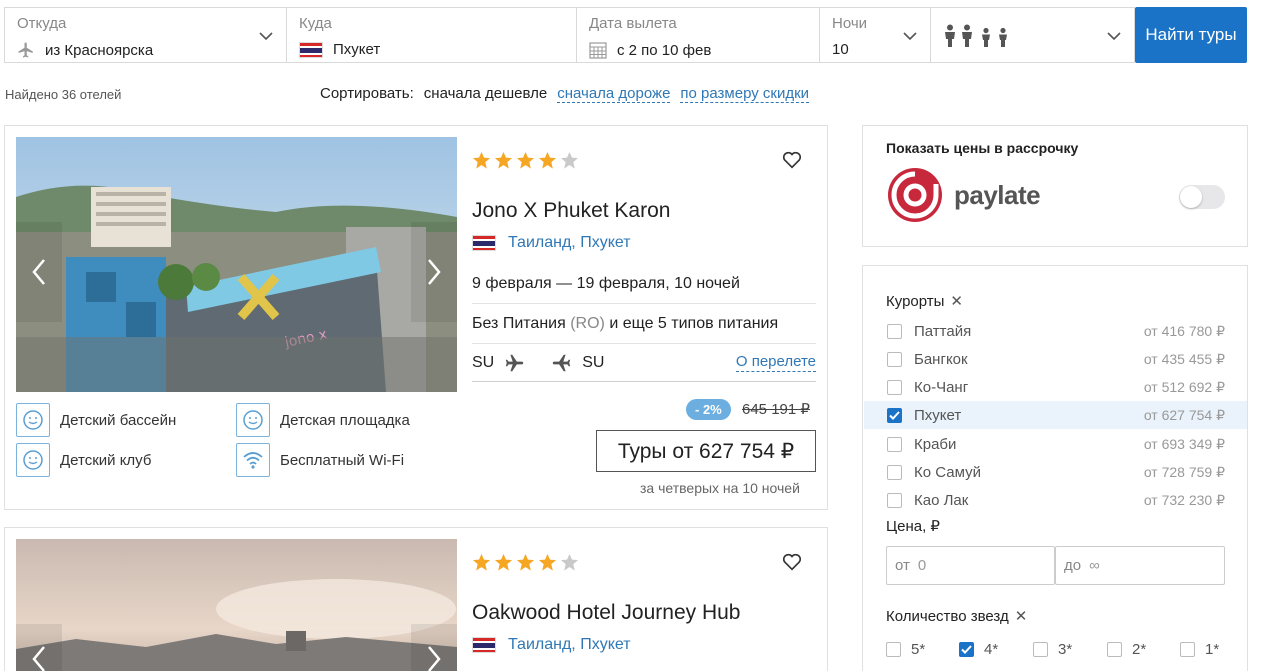 The height and width of the screenshot is (671, 1280). What do you see at coordinates (1052, 649) in the screenshot?
I see `star-option: 3*` at bounding box center [1052, 649].